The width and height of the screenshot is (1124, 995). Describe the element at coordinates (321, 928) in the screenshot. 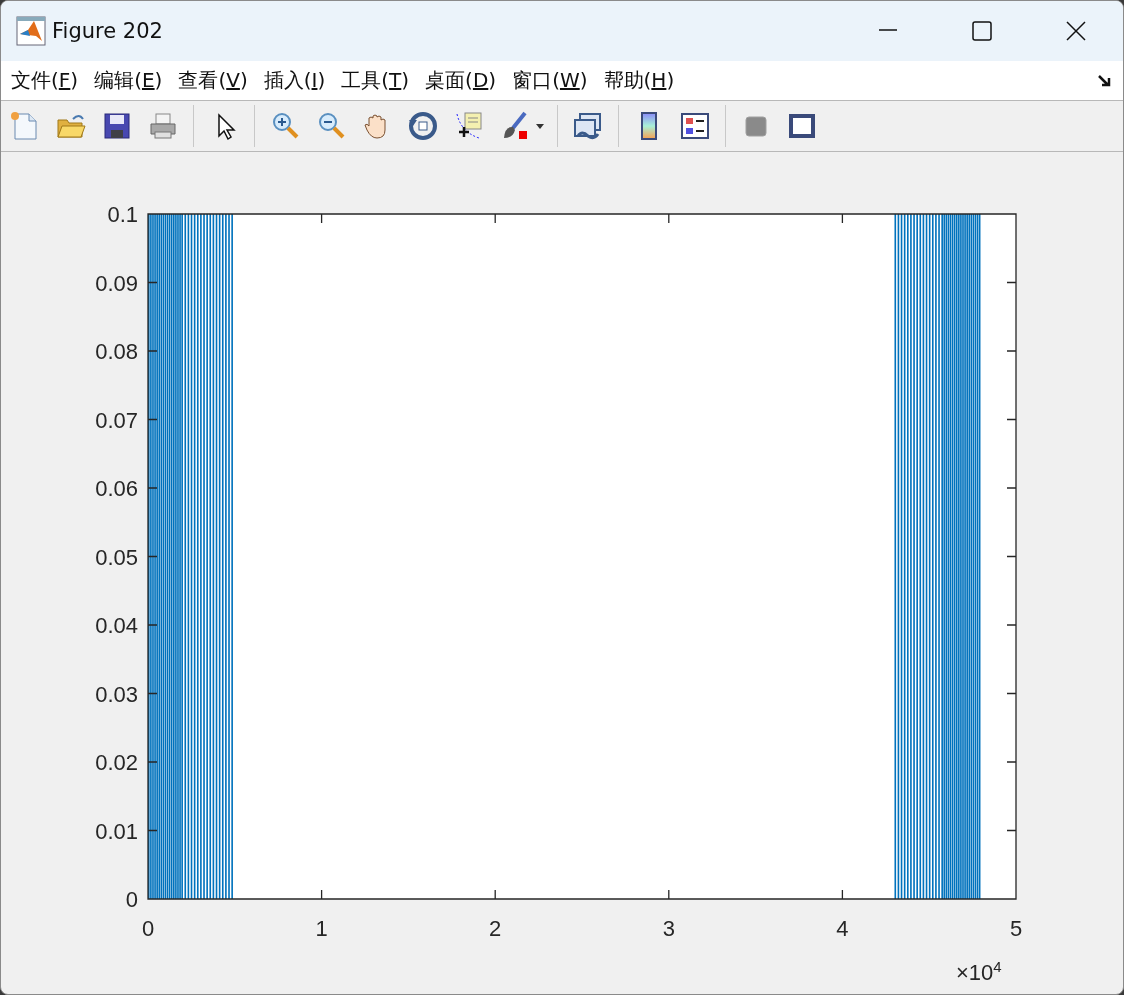

I see `x-tick-label: 1` at that location.